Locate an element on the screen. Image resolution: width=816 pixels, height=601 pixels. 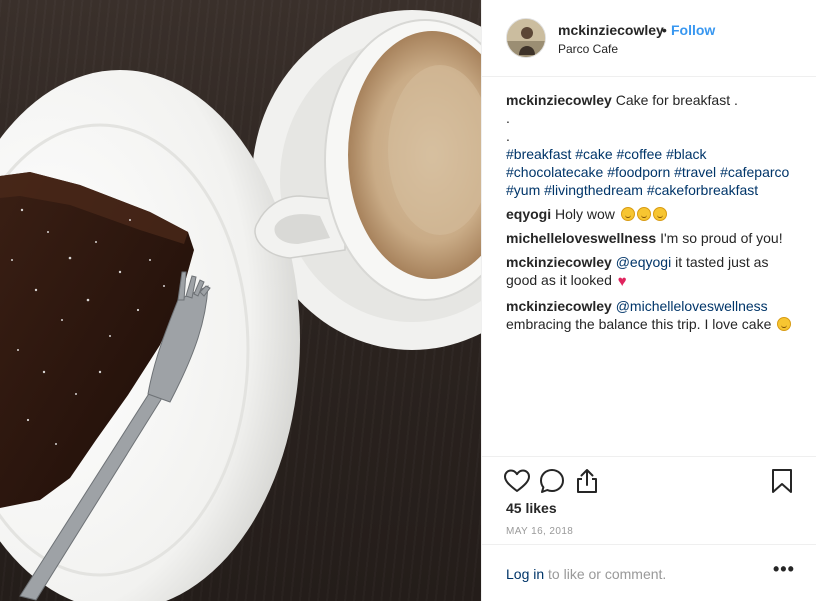
hashtag: #cafeparco is located at coordinates (754, 172).